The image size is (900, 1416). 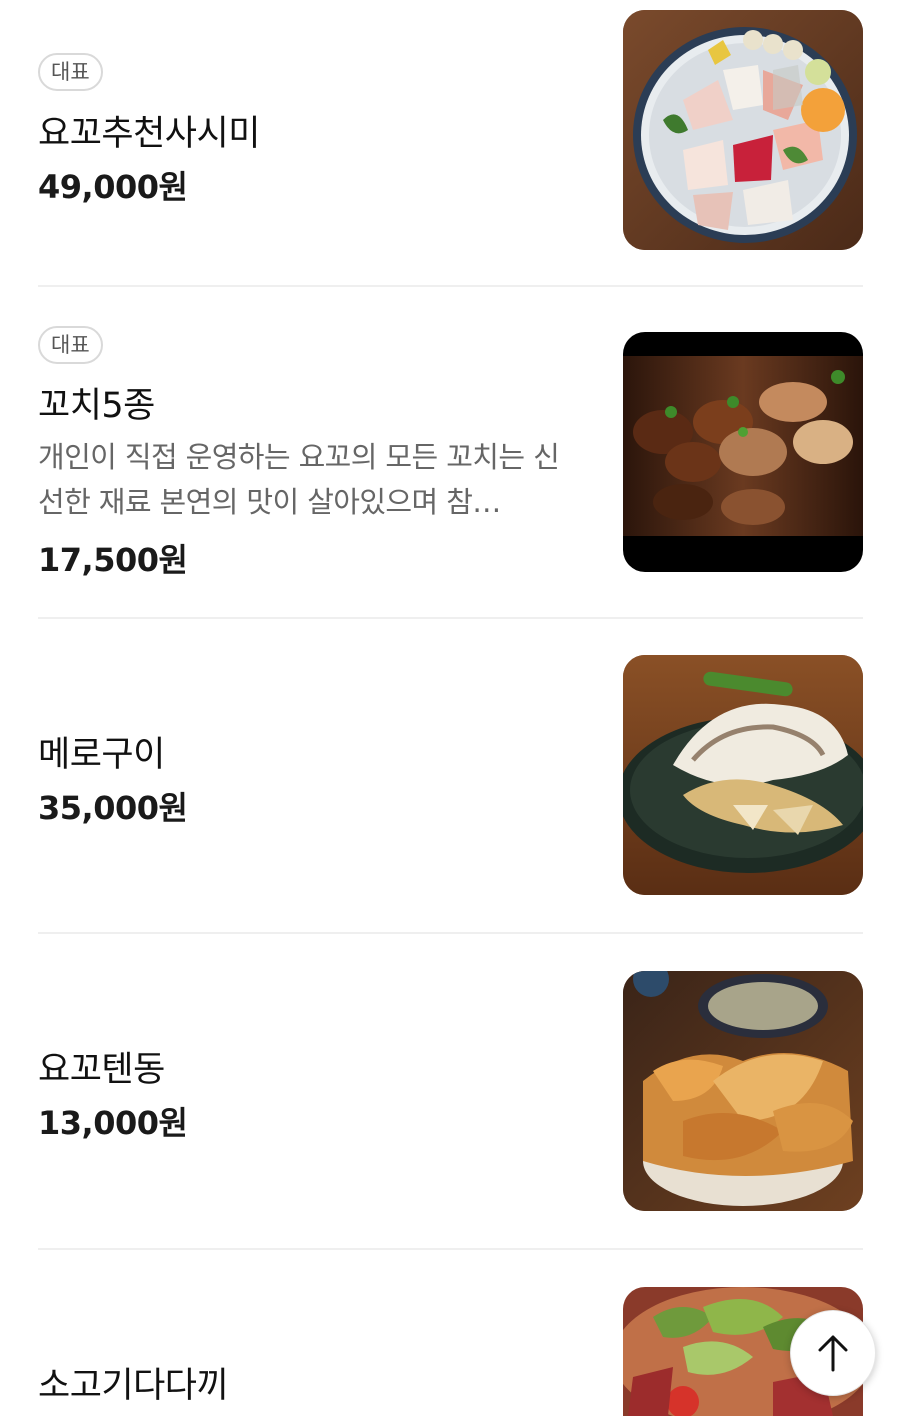 I want to click on tempura-bowl-image, so click(x=743, y=1091).